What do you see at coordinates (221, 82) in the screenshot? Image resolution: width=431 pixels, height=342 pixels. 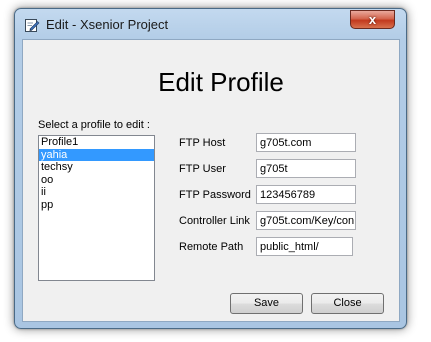 I see `page-title: Edit Profile` at bounding box center [221, 82].